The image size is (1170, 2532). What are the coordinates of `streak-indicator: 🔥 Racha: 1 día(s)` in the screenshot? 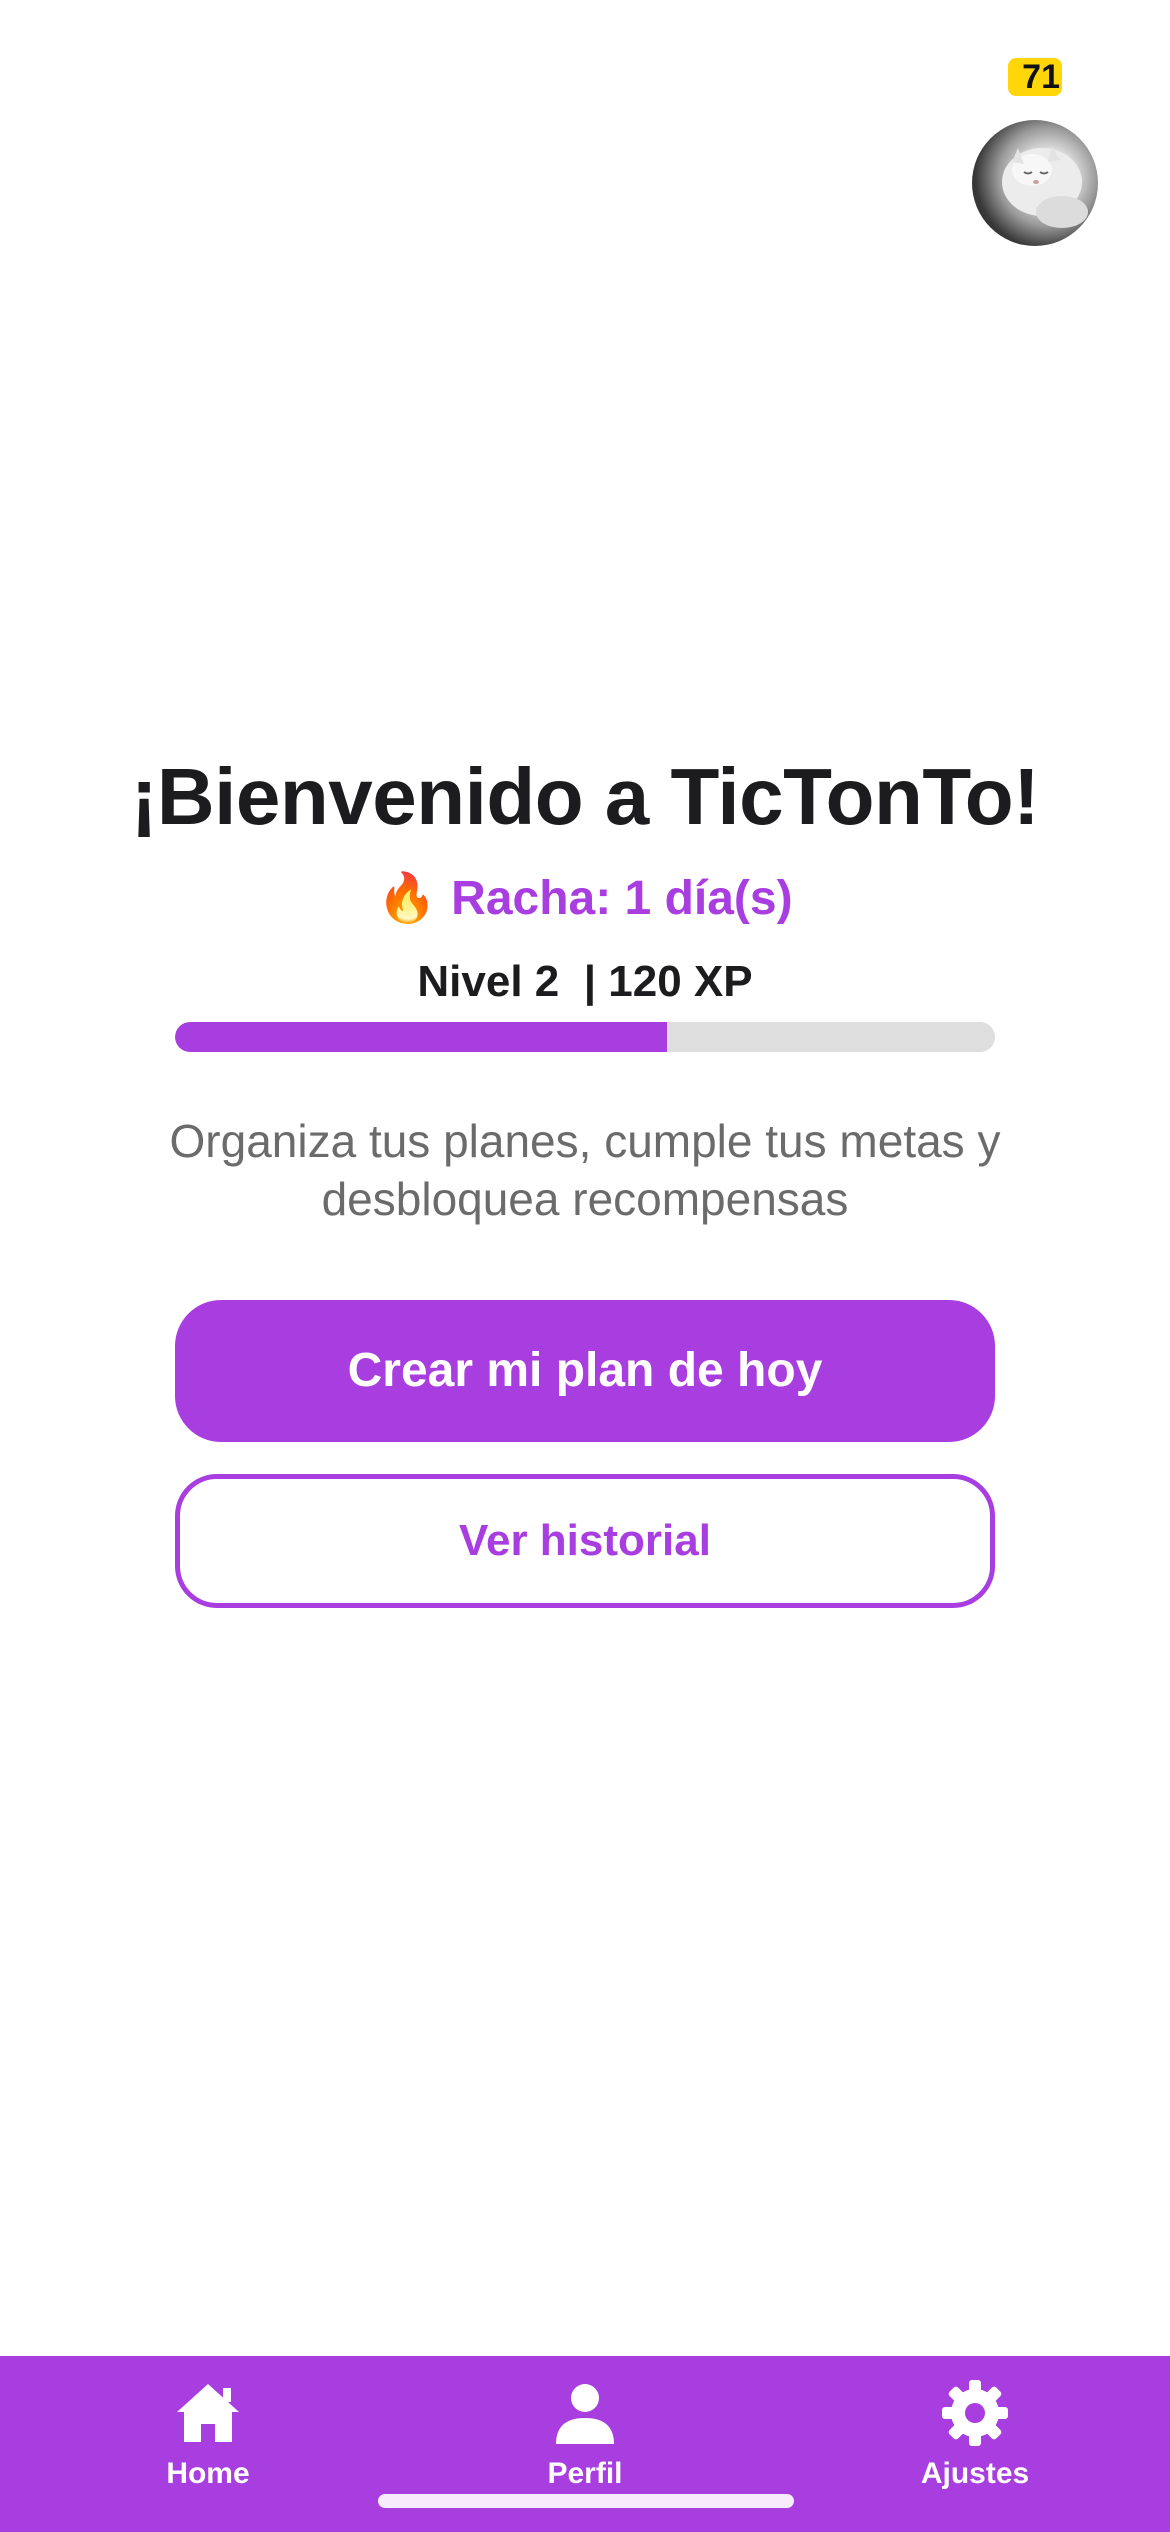 It's located at (585, 899).